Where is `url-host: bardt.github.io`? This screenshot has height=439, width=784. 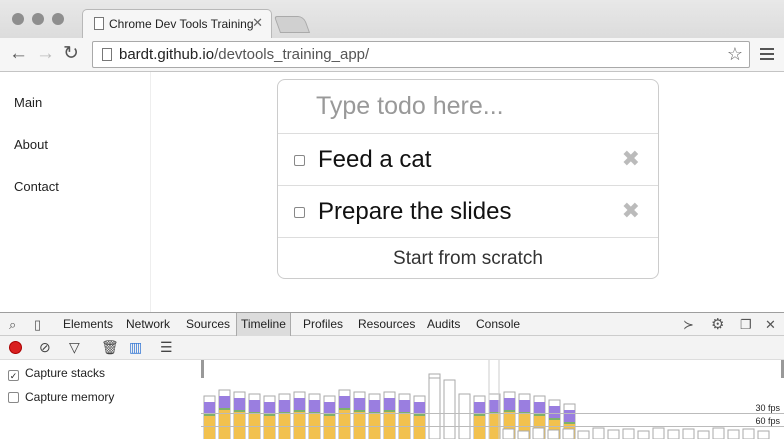 url-host: bardt.github.io is located at coordinates (167, 54).